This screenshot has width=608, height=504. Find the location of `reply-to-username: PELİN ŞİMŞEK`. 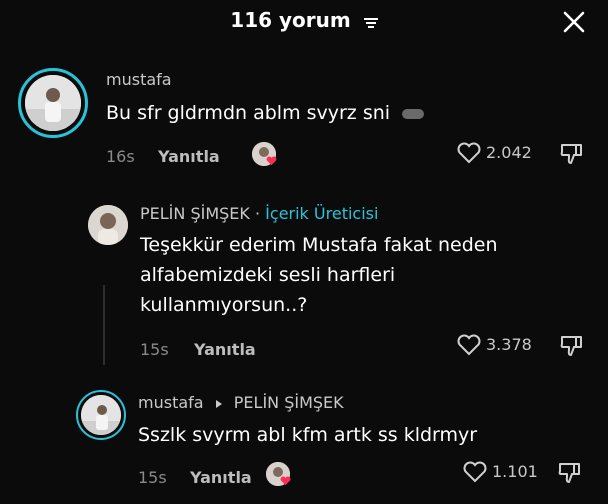

reply-to-username: PELİN ŞİMŞEK is located at coordinates (289, 402).